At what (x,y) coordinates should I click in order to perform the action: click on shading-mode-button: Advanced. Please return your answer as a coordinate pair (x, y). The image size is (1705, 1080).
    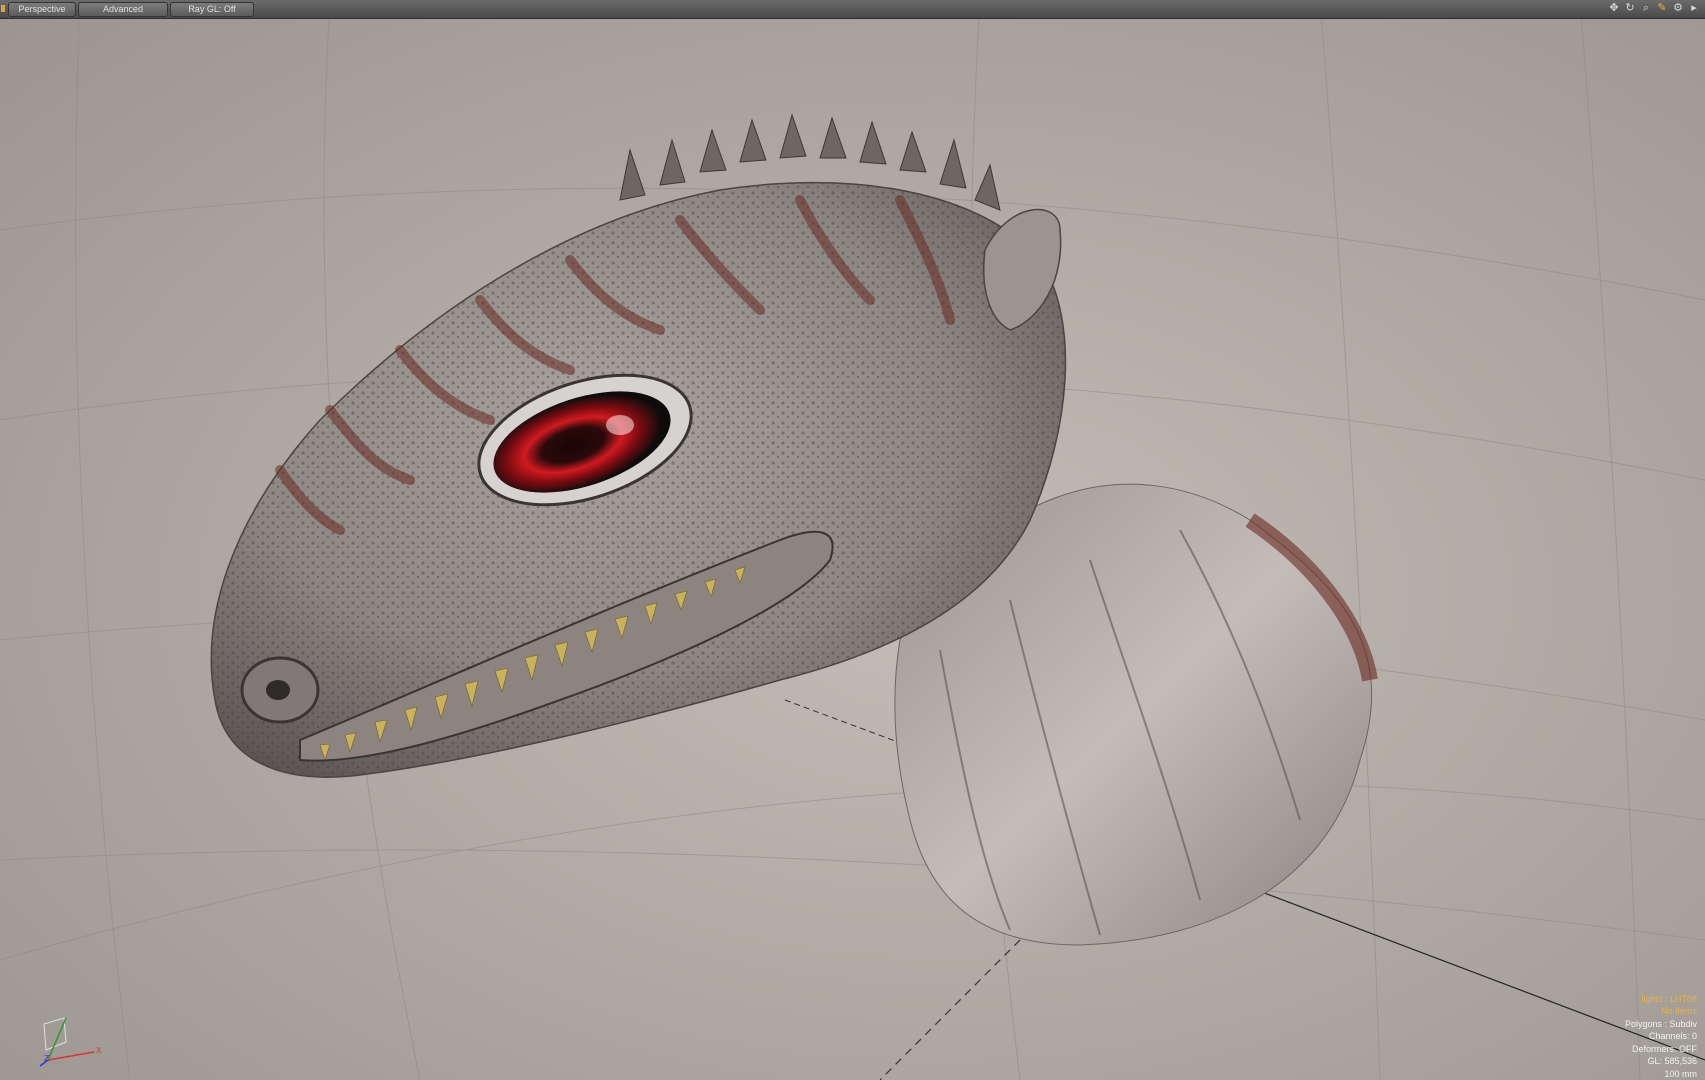
    Looking at the image, I should click on (123, 9).